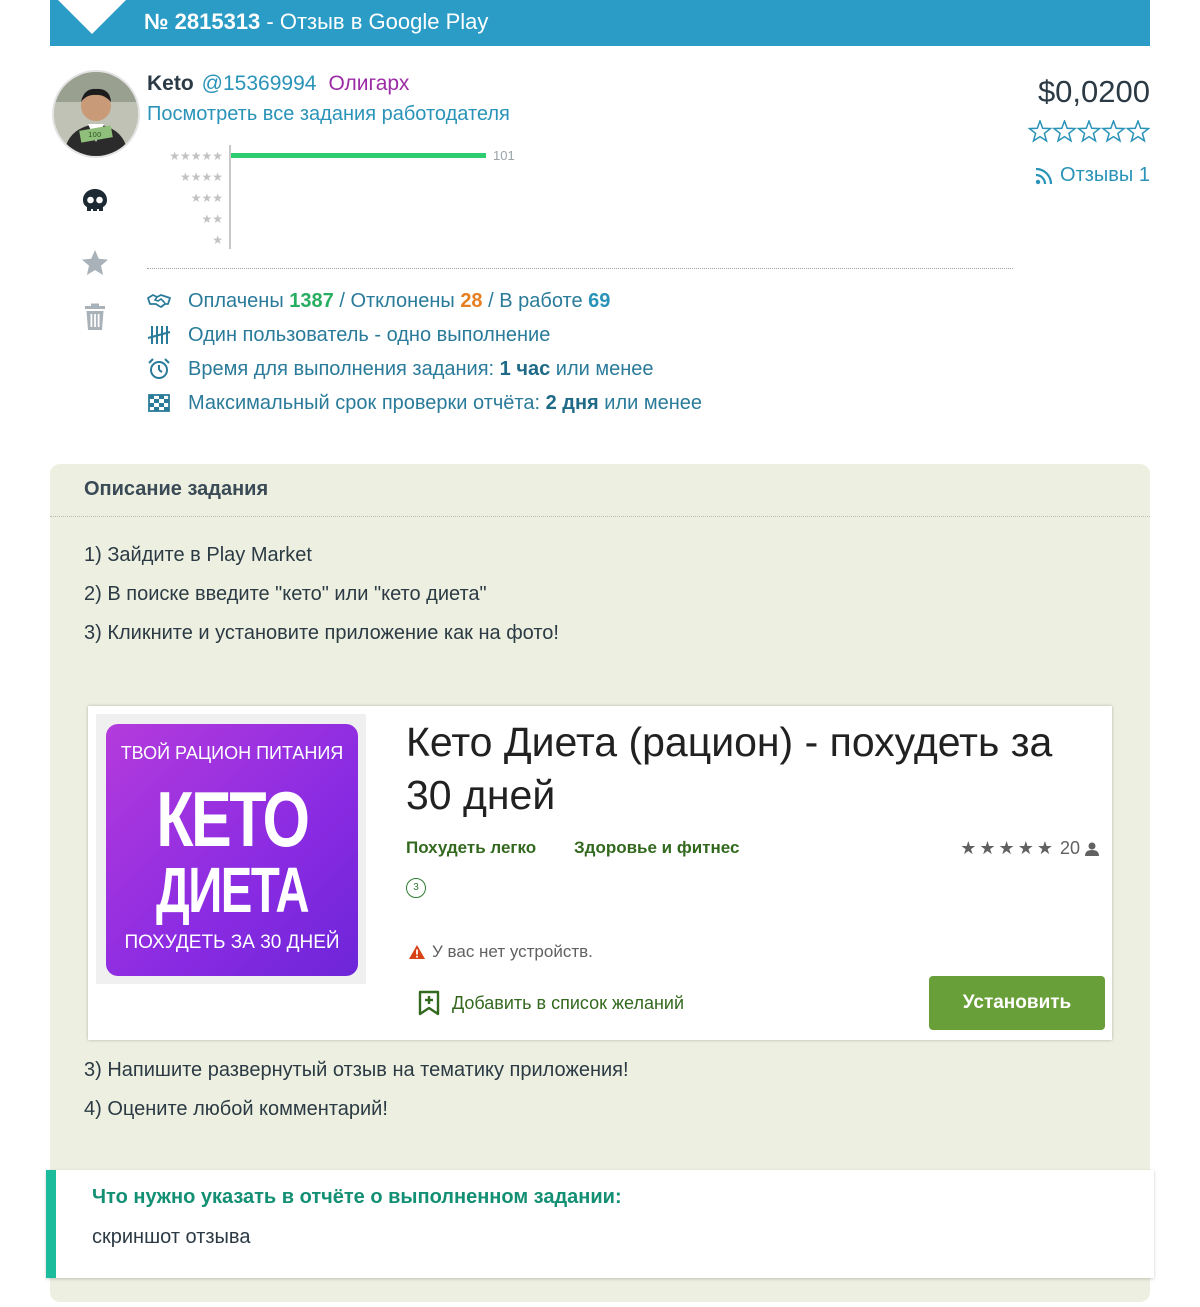 This screenshot has height=1307, width=1200. I want to click on app-icon-text-dieta: ДИЕТА, so click(232, 890).